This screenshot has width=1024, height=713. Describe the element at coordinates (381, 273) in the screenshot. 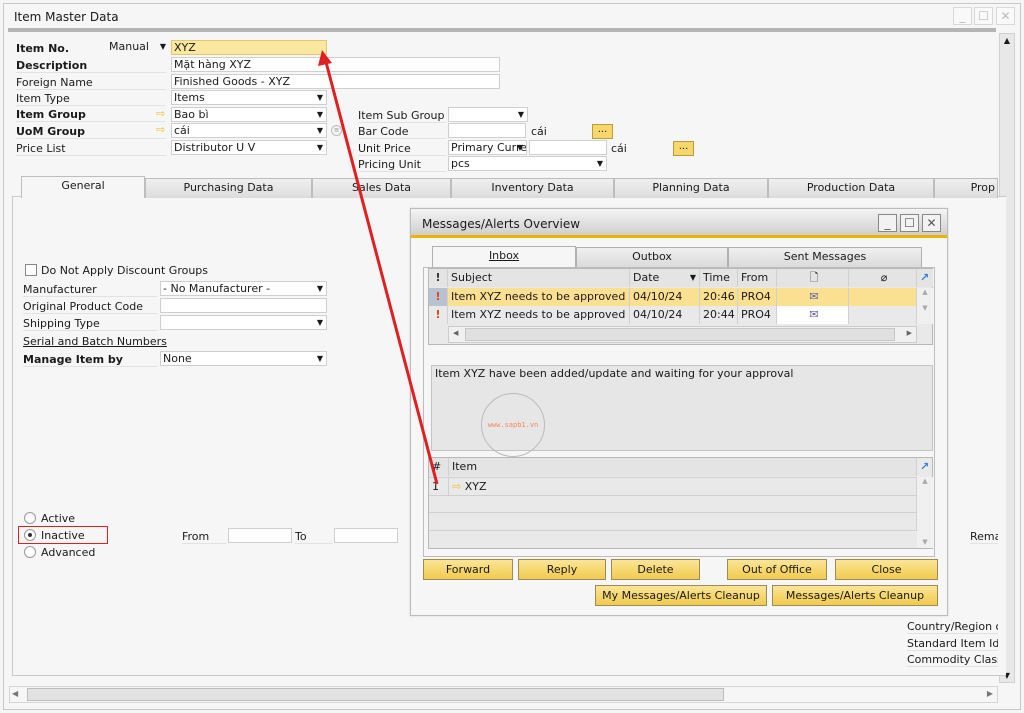

I see `annotation-arrow-line` at that location.